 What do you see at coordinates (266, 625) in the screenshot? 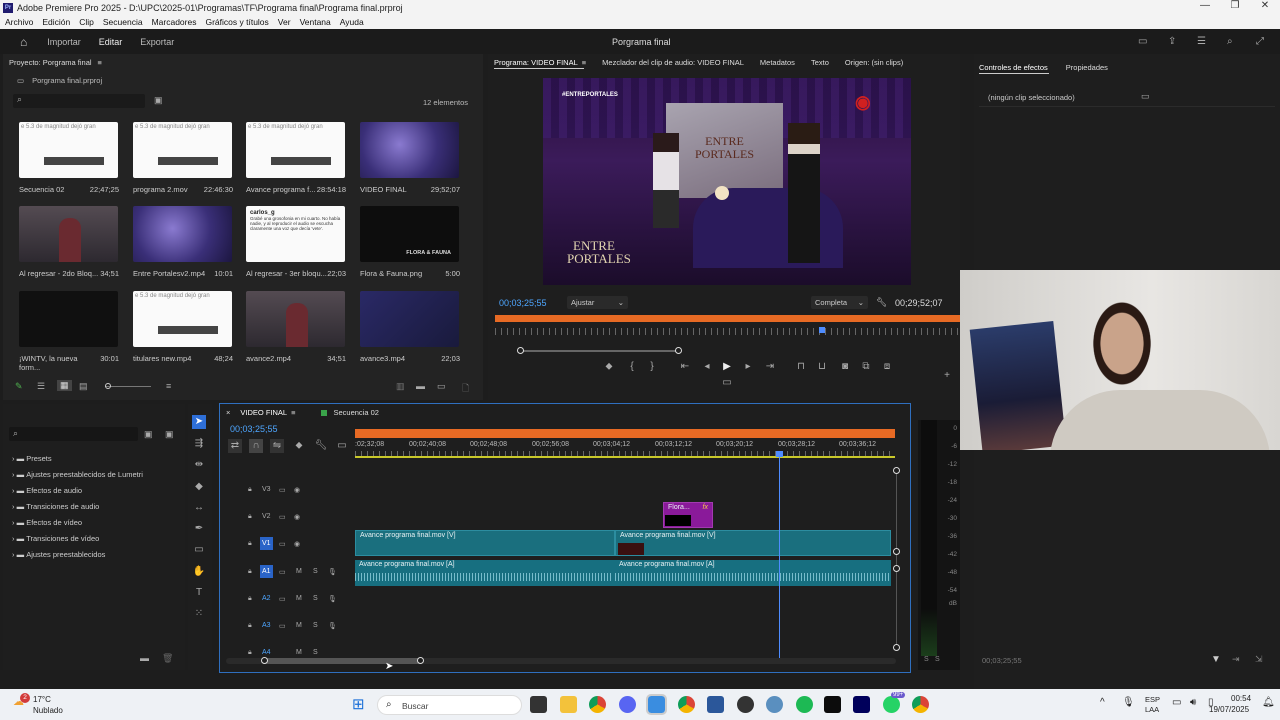
I see `track-label: A3` at bounding box center [266, 625].